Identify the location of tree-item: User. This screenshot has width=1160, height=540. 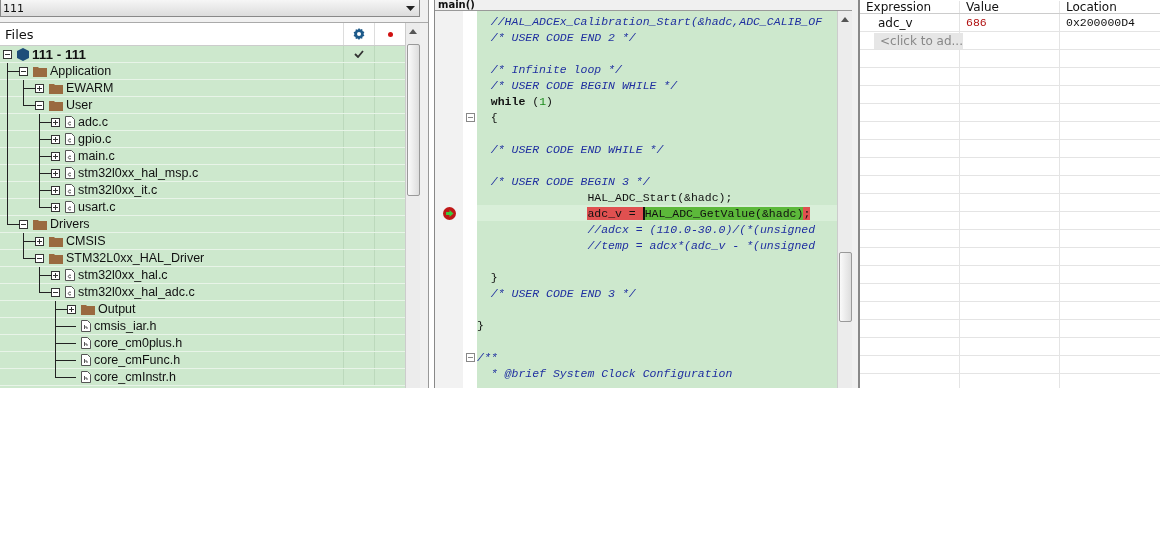
(79, 105).